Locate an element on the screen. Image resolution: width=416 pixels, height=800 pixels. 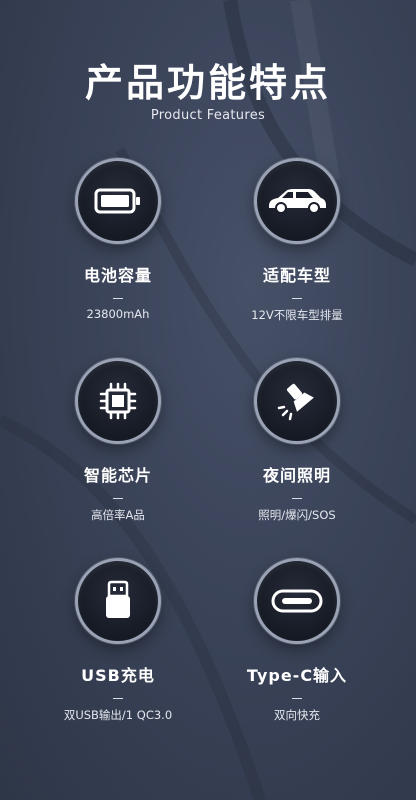
feature-name: 适配车型 is located at coordinates (296, 275).